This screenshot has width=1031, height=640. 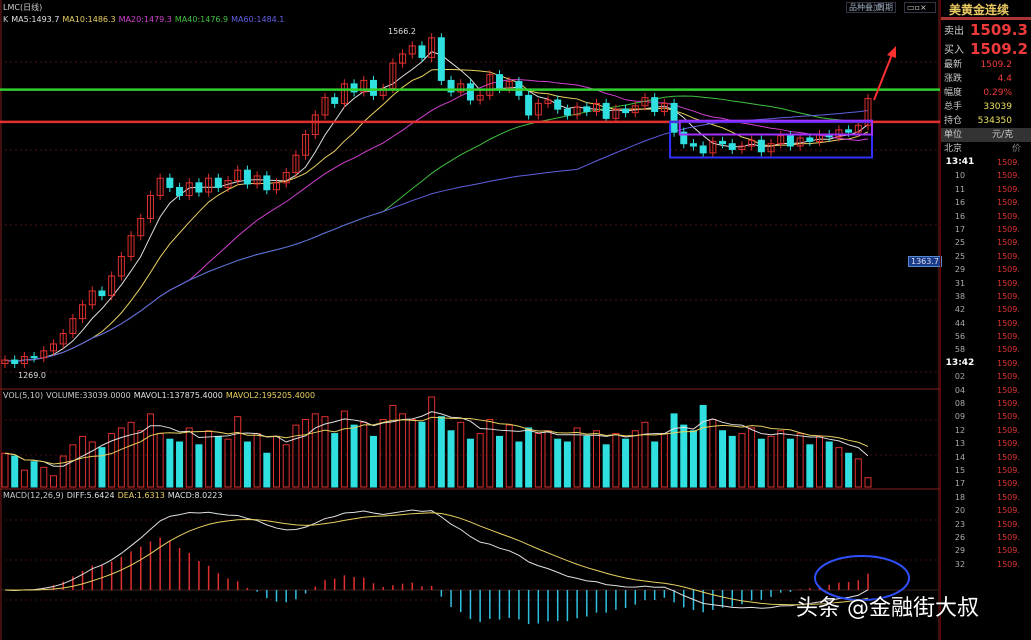 What do you see at coordinates (960, 497) in the screenshot?
I see `tick-time: 18` at bounding box center [960, 497].